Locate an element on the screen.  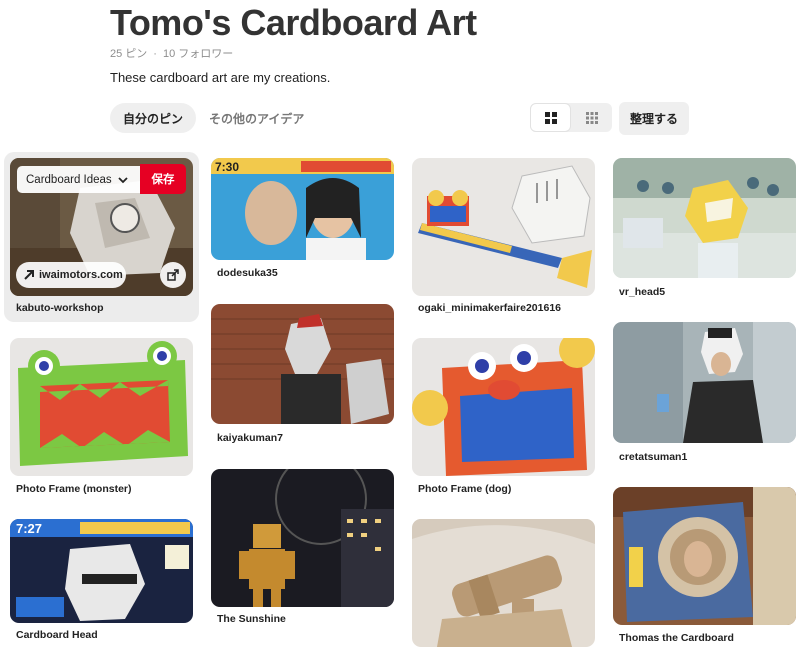
pin-caption: The Sunshine is located at coordinates (251, 619).